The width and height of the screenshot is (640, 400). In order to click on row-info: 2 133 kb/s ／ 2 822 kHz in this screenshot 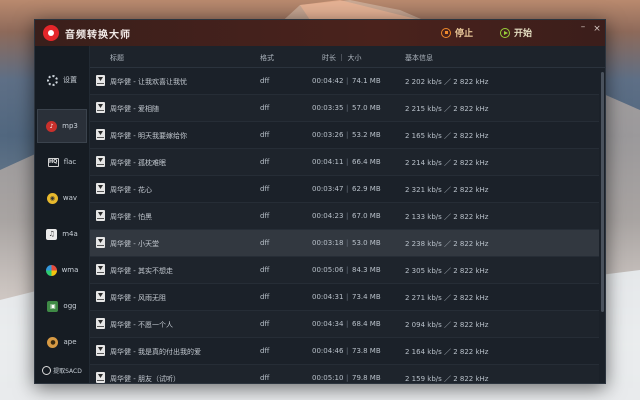, I will do `click(447, 217)`.